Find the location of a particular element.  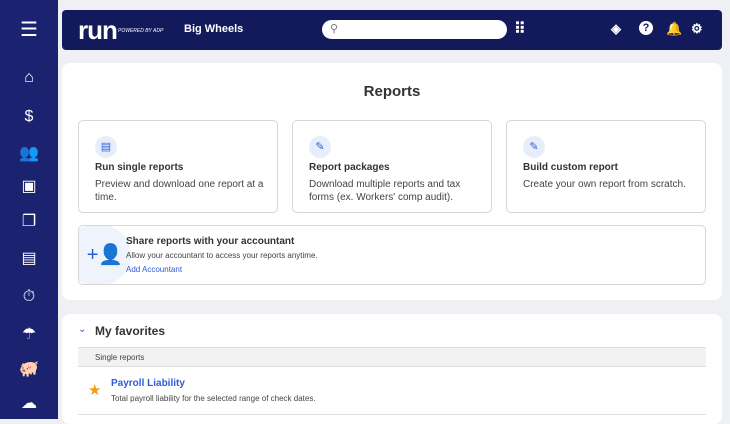

menu-icon: ☰ is located at coordinates (29, 30).